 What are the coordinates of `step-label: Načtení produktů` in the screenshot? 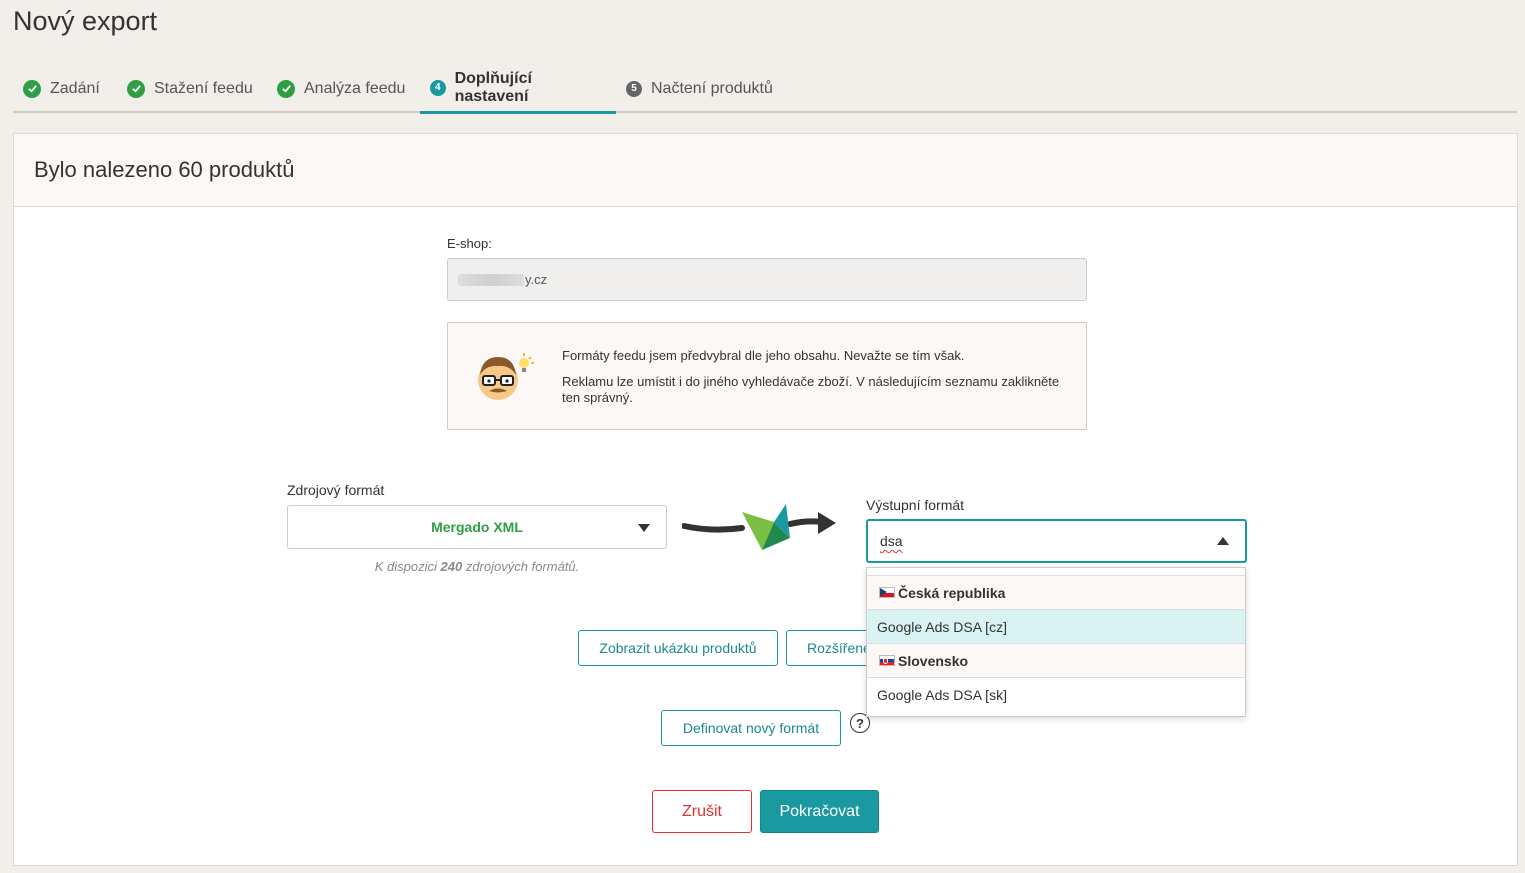 It's located at (712, 88).